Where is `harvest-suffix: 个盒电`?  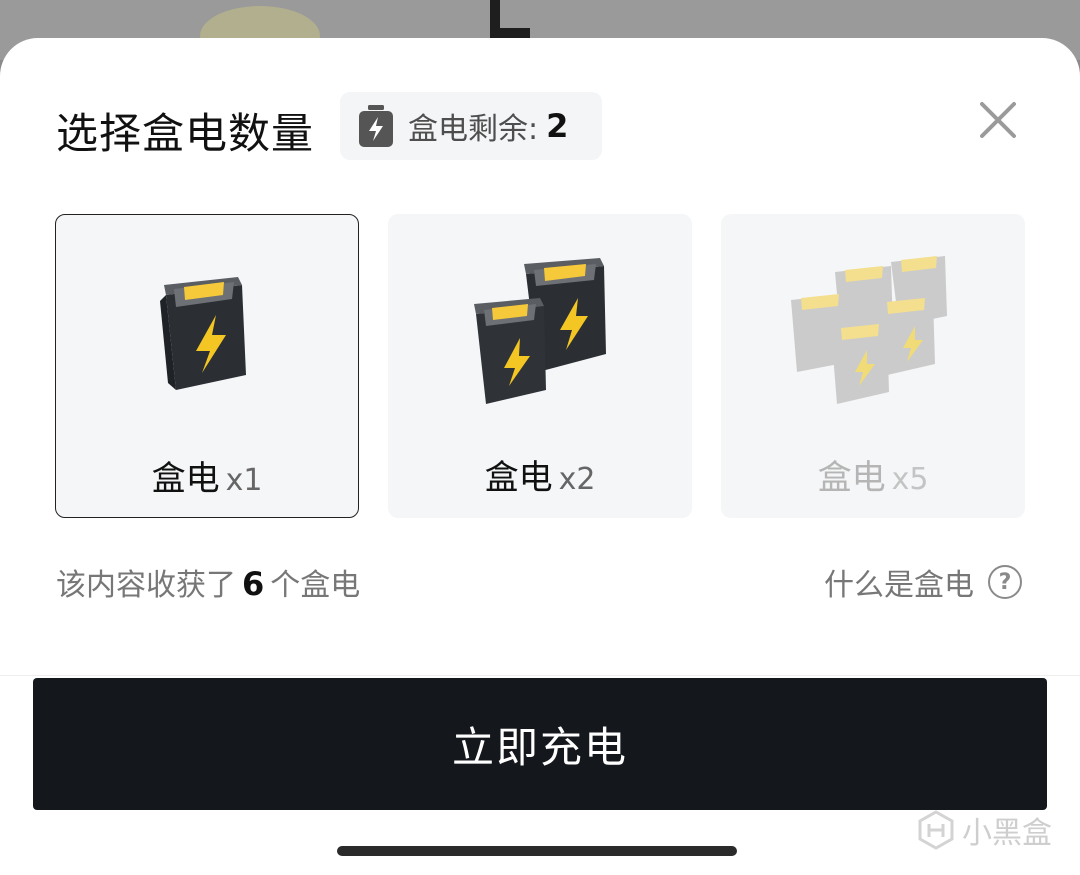
harvest-suffix: 个盒电 is located at coordinates (315, 585).